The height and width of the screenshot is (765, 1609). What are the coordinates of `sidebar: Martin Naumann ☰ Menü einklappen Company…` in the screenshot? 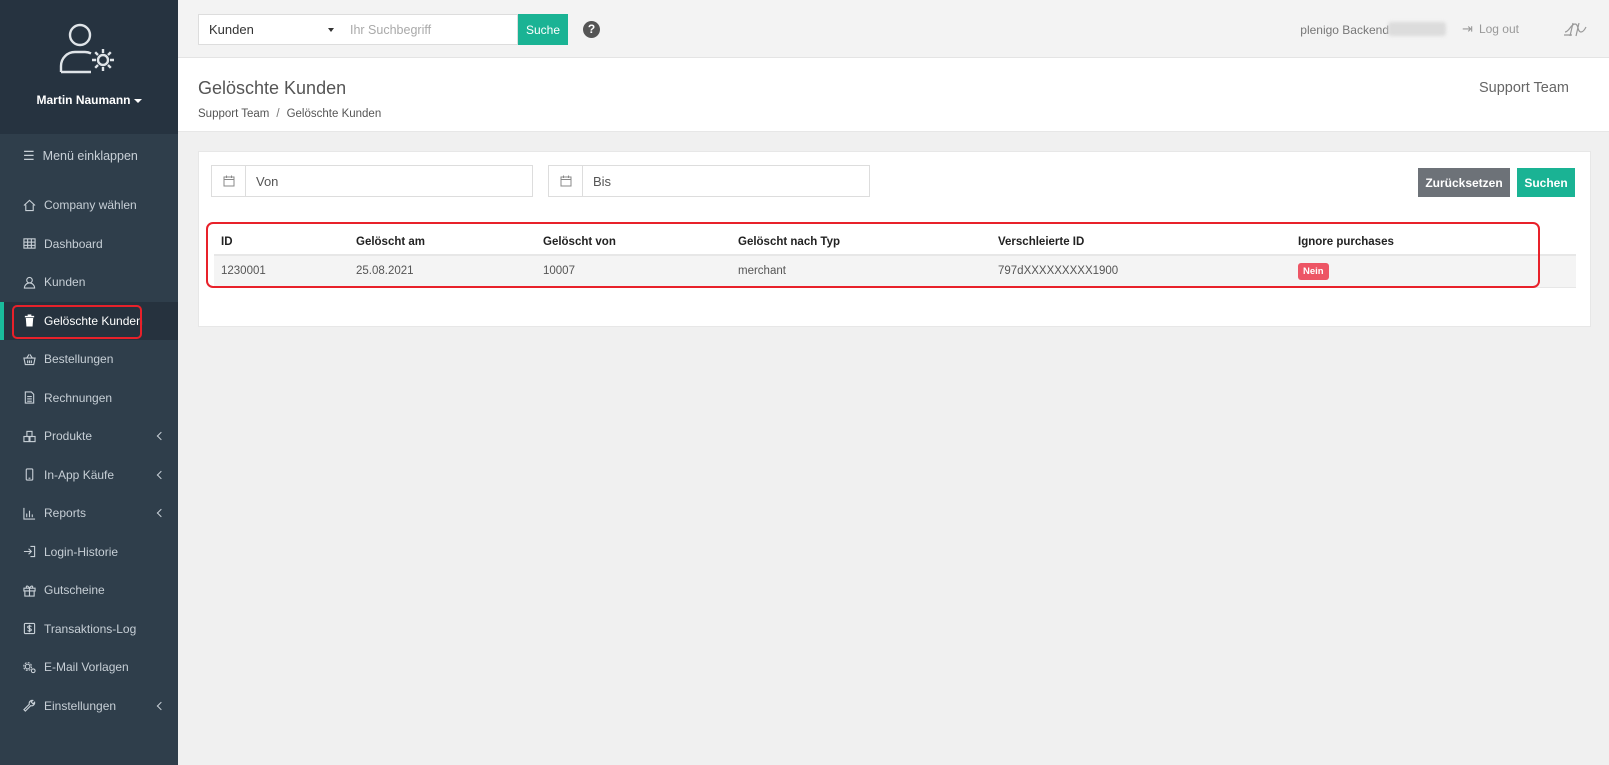 It's located at (89, 382).